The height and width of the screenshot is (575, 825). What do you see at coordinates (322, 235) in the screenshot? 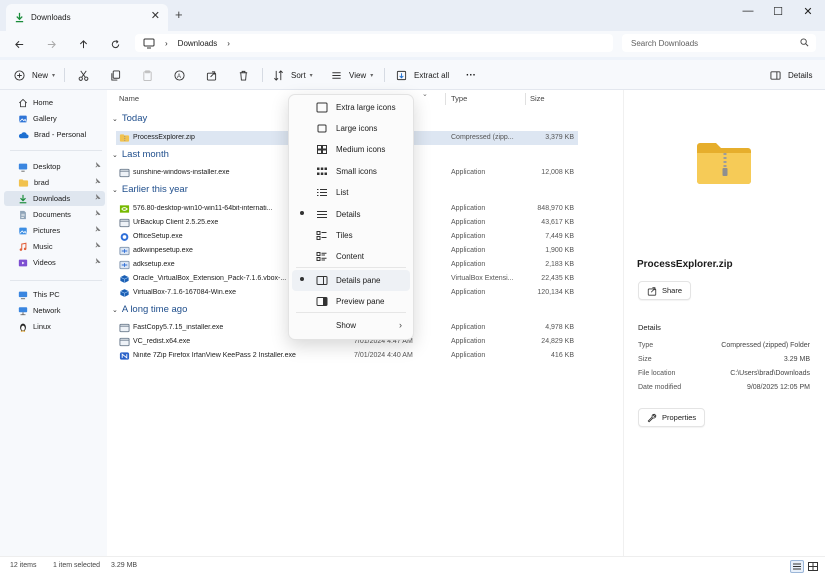
I see `tiles-icon` at bounding box center [322, 235].